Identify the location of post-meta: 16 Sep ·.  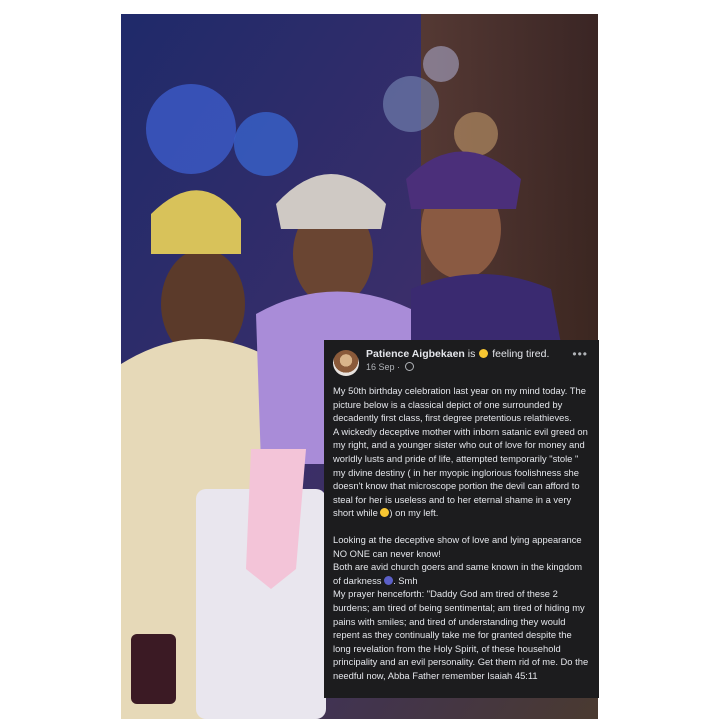
(457, 367).